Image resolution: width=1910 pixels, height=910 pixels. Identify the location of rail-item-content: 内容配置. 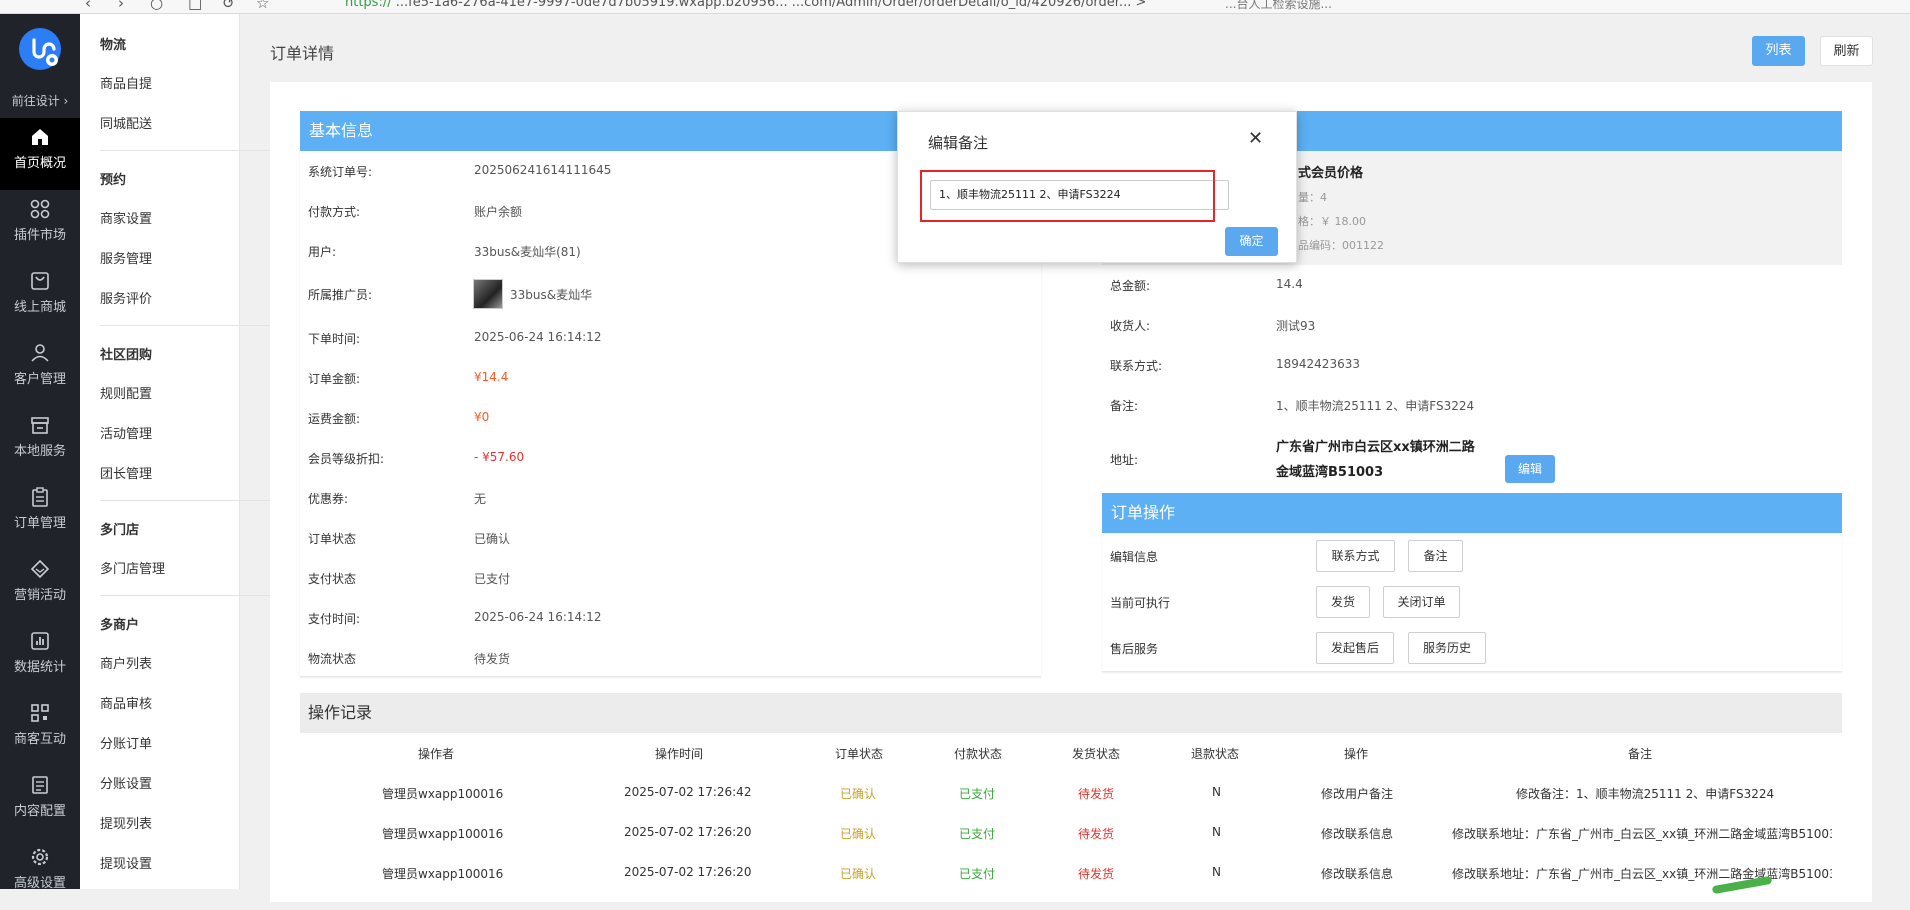
(40, 802).